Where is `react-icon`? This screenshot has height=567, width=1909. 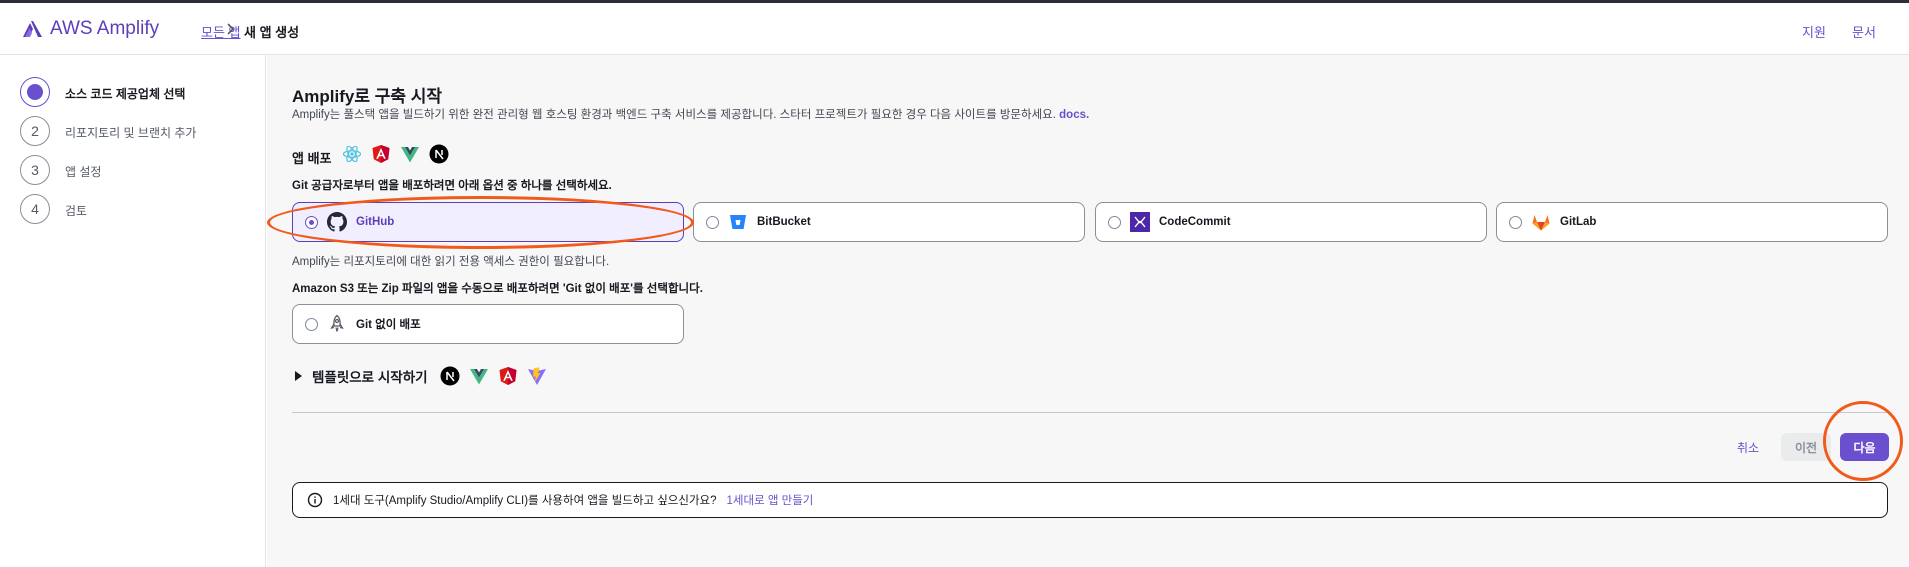 react-icon is located at coordinates (352, 154).